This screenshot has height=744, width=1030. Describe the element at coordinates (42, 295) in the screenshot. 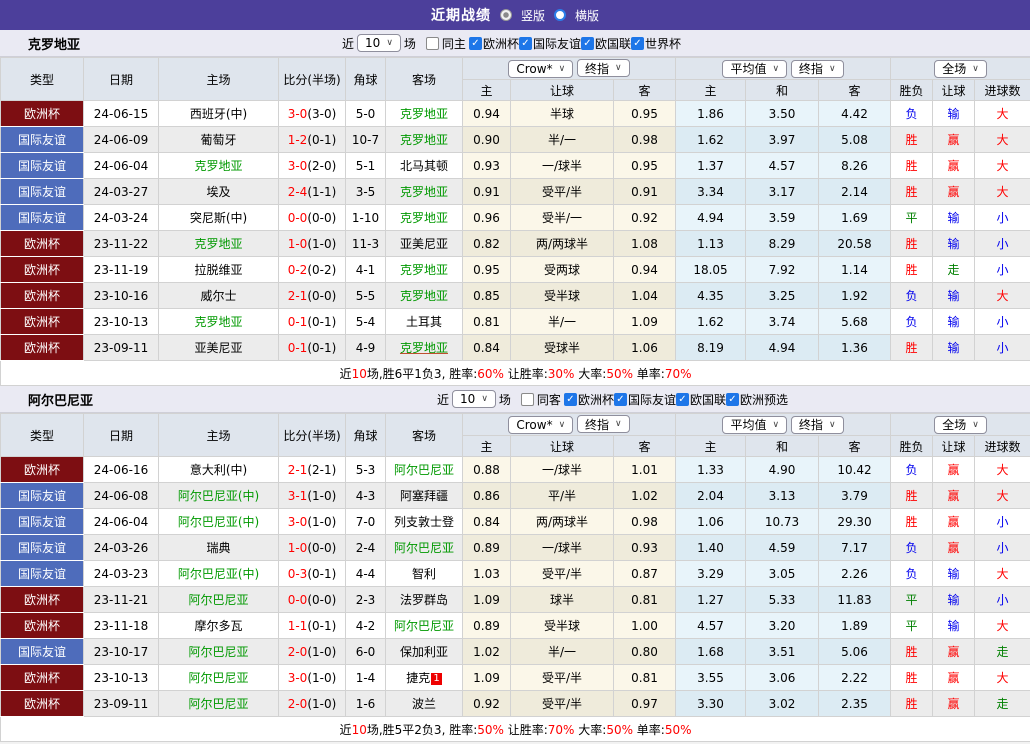

I see `league-type-badge: 欧洲杯` at that location.